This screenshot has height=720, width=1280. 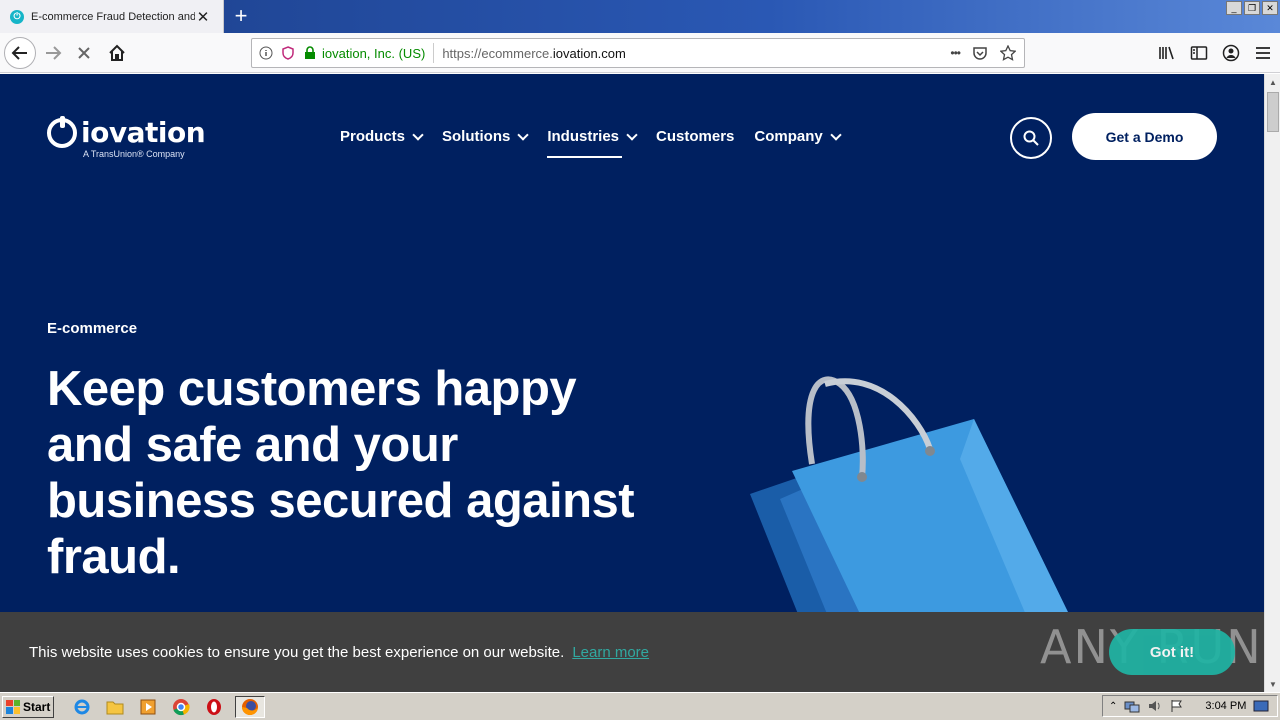 I want to click on taskbar-clock: 3:04 PM, so click(x=1225, y=706).